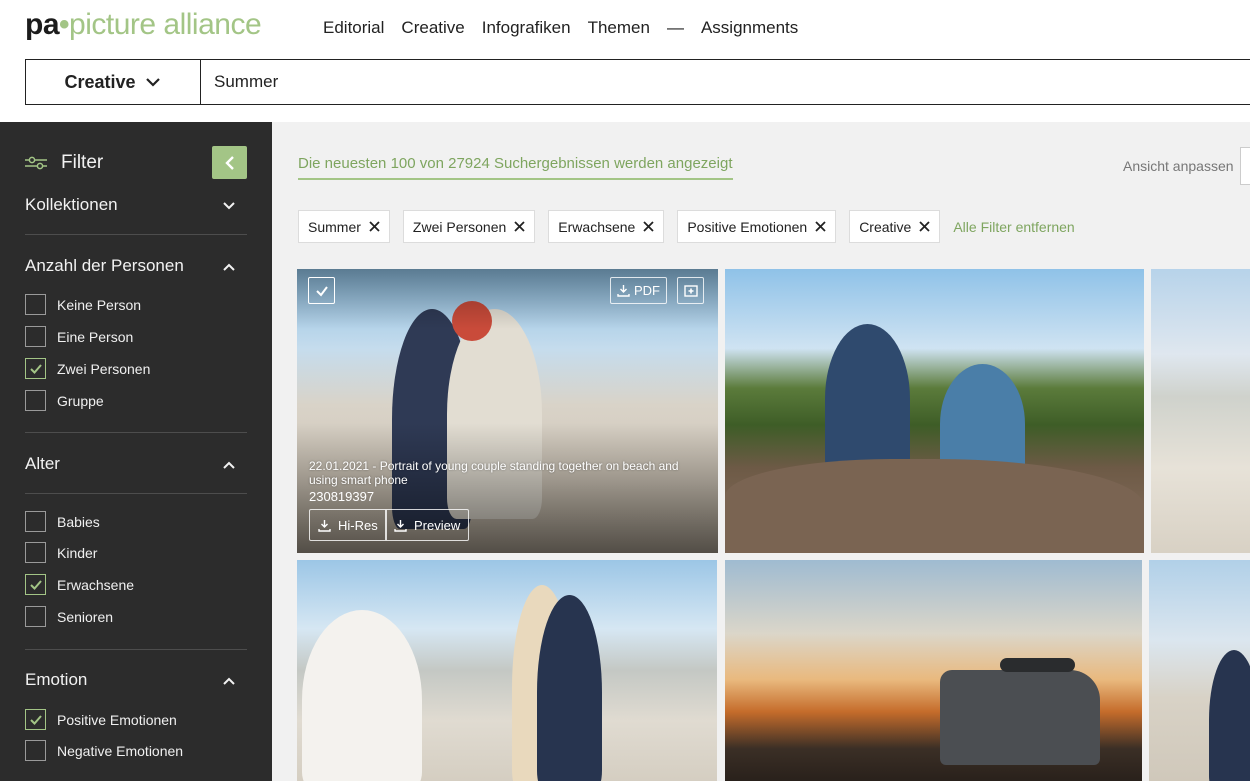 The image size is (1250, 781). I want to click on chip-label: Zwei Personen, so click(459, 226).